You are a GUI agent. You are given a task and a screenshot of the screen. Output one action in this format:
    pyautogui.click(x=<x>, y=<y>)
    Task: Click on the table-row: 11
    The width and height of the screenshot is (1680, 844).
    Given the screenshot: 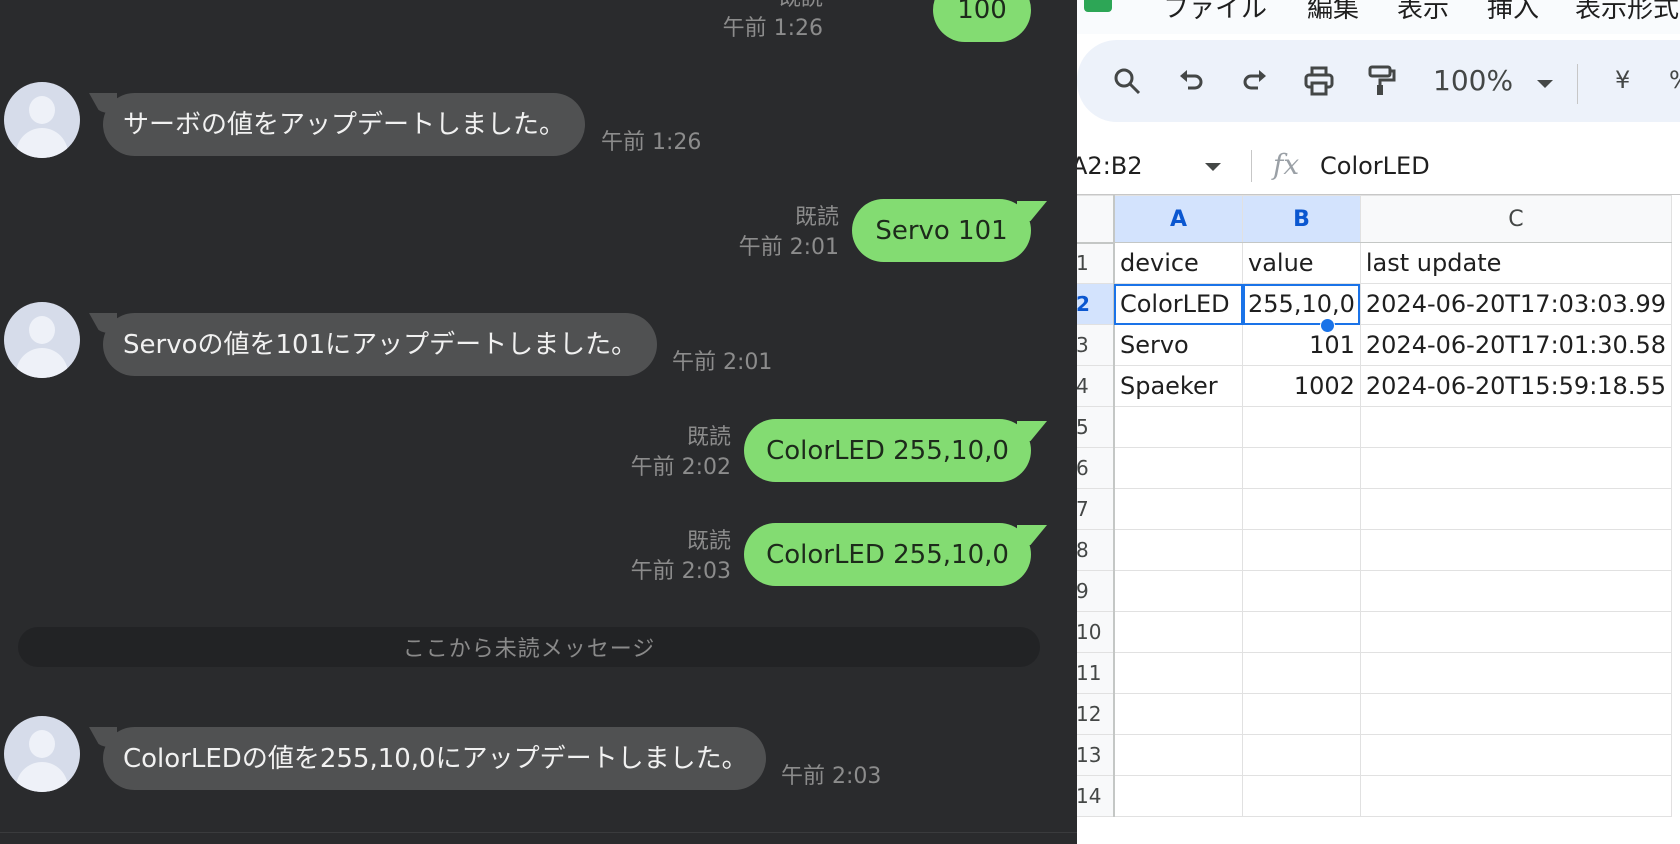 What is the action you would take?
    pyautogui.click(x=1375, y=673)
    